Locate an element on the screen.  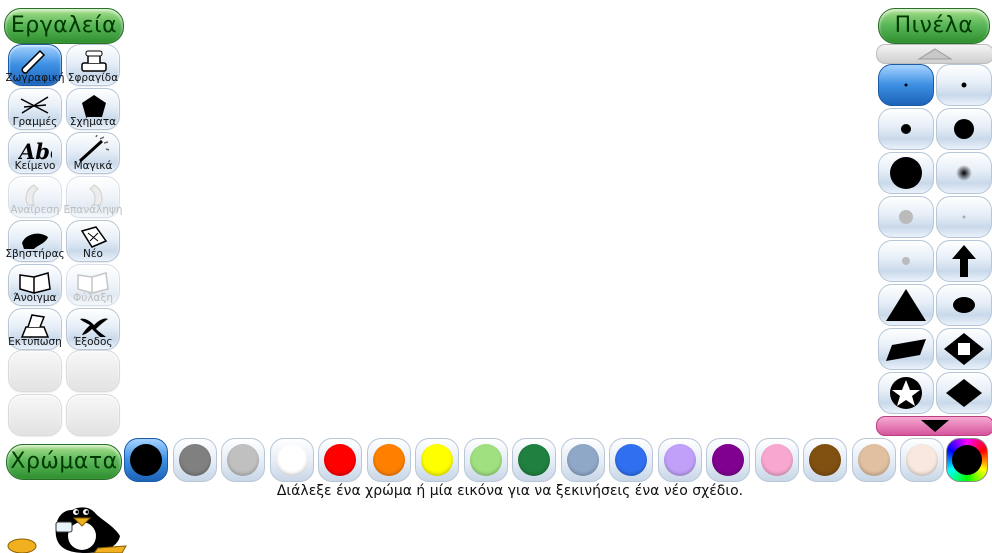
tool-label: Άνοιγμα is located at coordinates (35, 298).